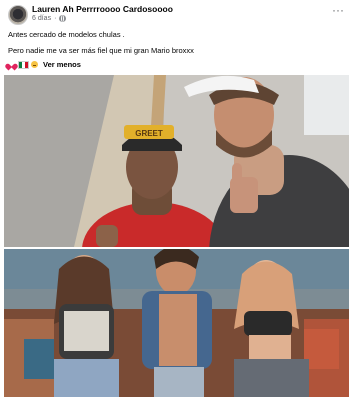  I want to click on heart-emoji, so click(12, 64).